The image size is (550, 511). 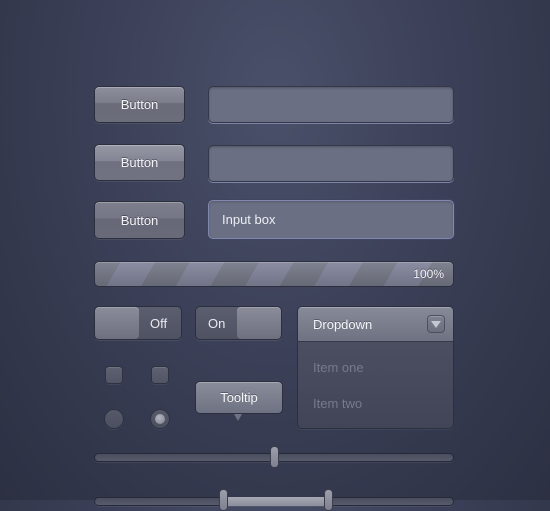 I want to click on button-pressed: Button, so click(x=139, y=220).